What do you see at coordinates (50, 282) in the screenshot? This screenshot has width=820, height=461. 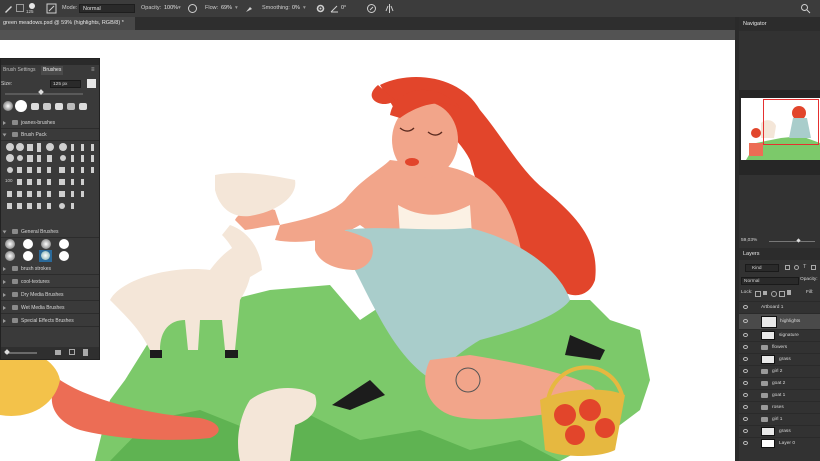 I see `brush-group-cool-textures: cool-textures` at bounding box center [50, 282].